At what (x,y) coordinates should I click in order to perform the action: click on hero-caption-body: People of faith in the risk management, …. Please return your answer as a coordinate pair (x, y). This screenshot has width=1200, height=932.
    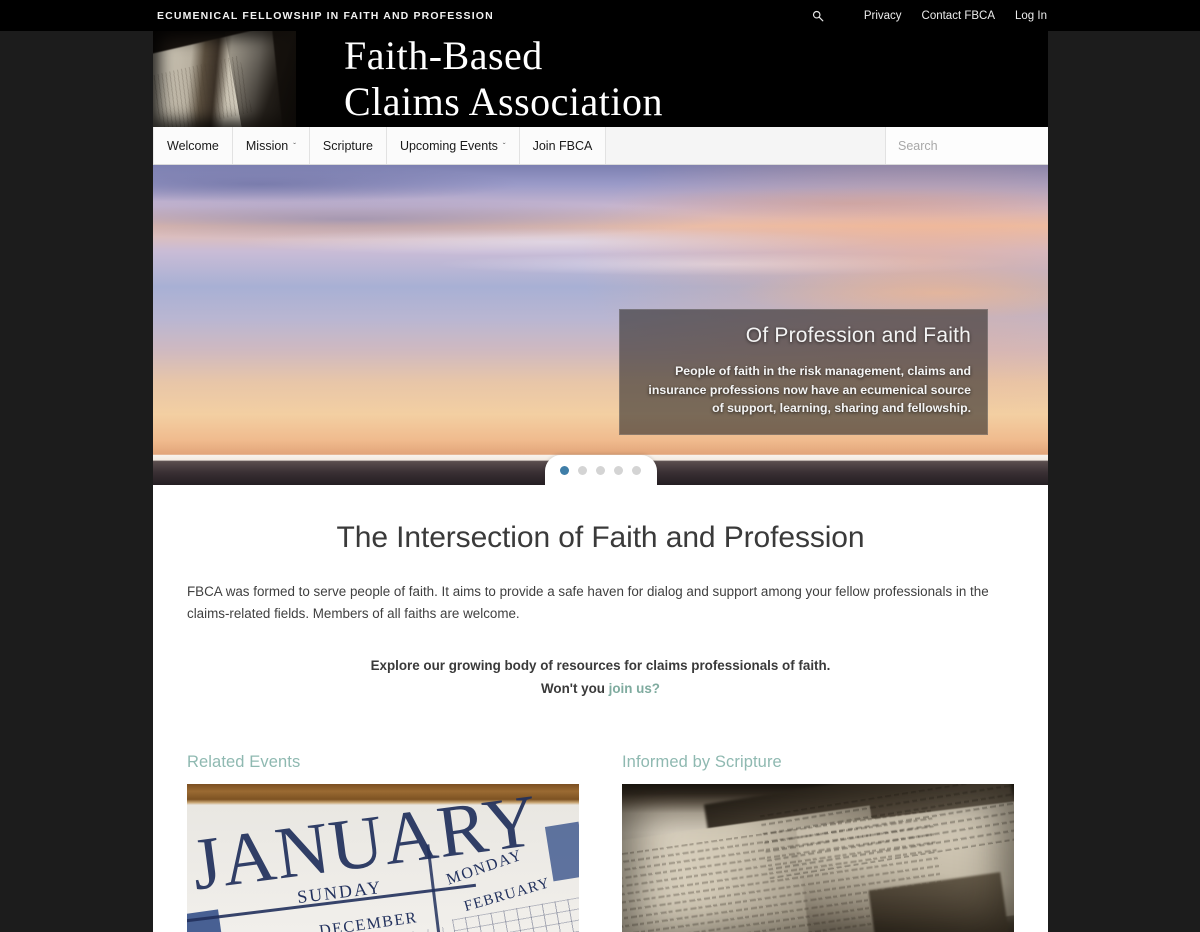
    Looking at the image, I should click on (809, 390).